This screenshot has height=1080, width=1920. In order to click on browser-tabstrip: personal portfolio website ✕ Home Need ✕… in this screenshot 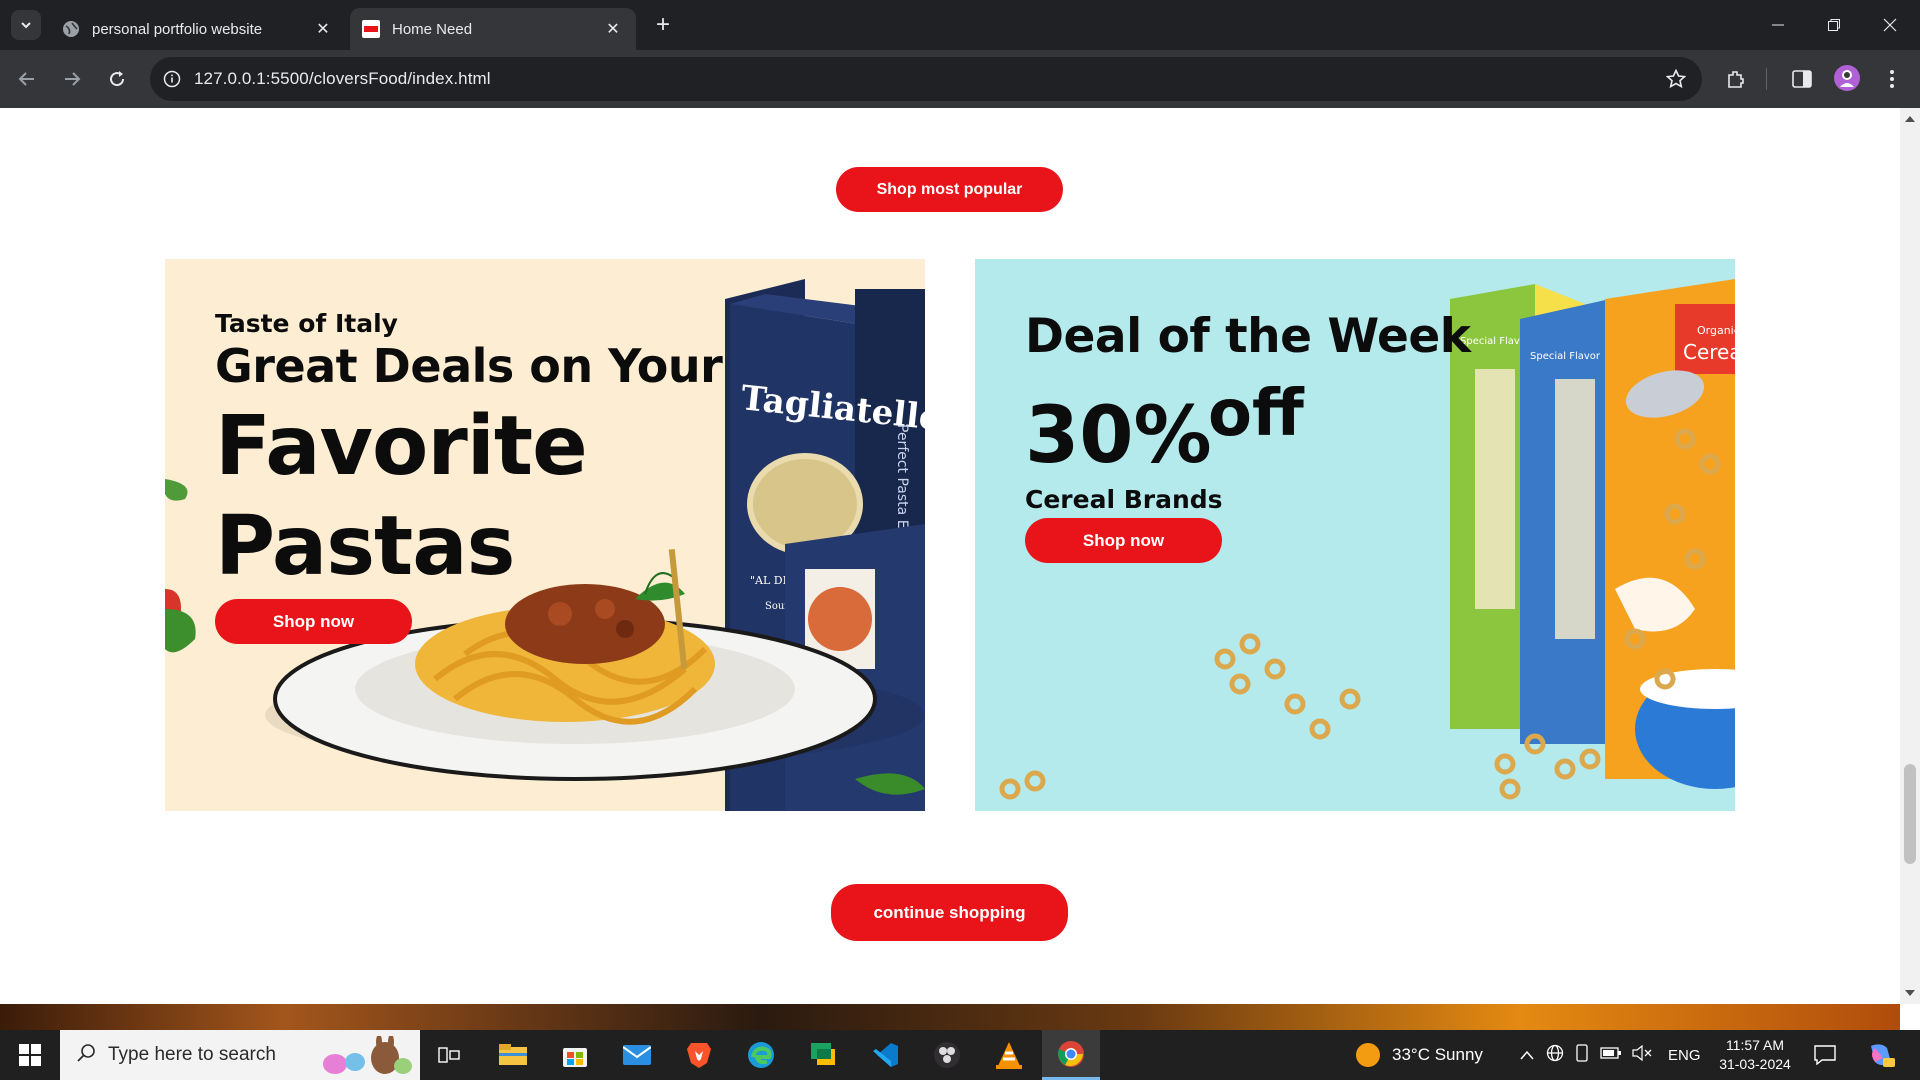, I will do `click(960, 25)`.